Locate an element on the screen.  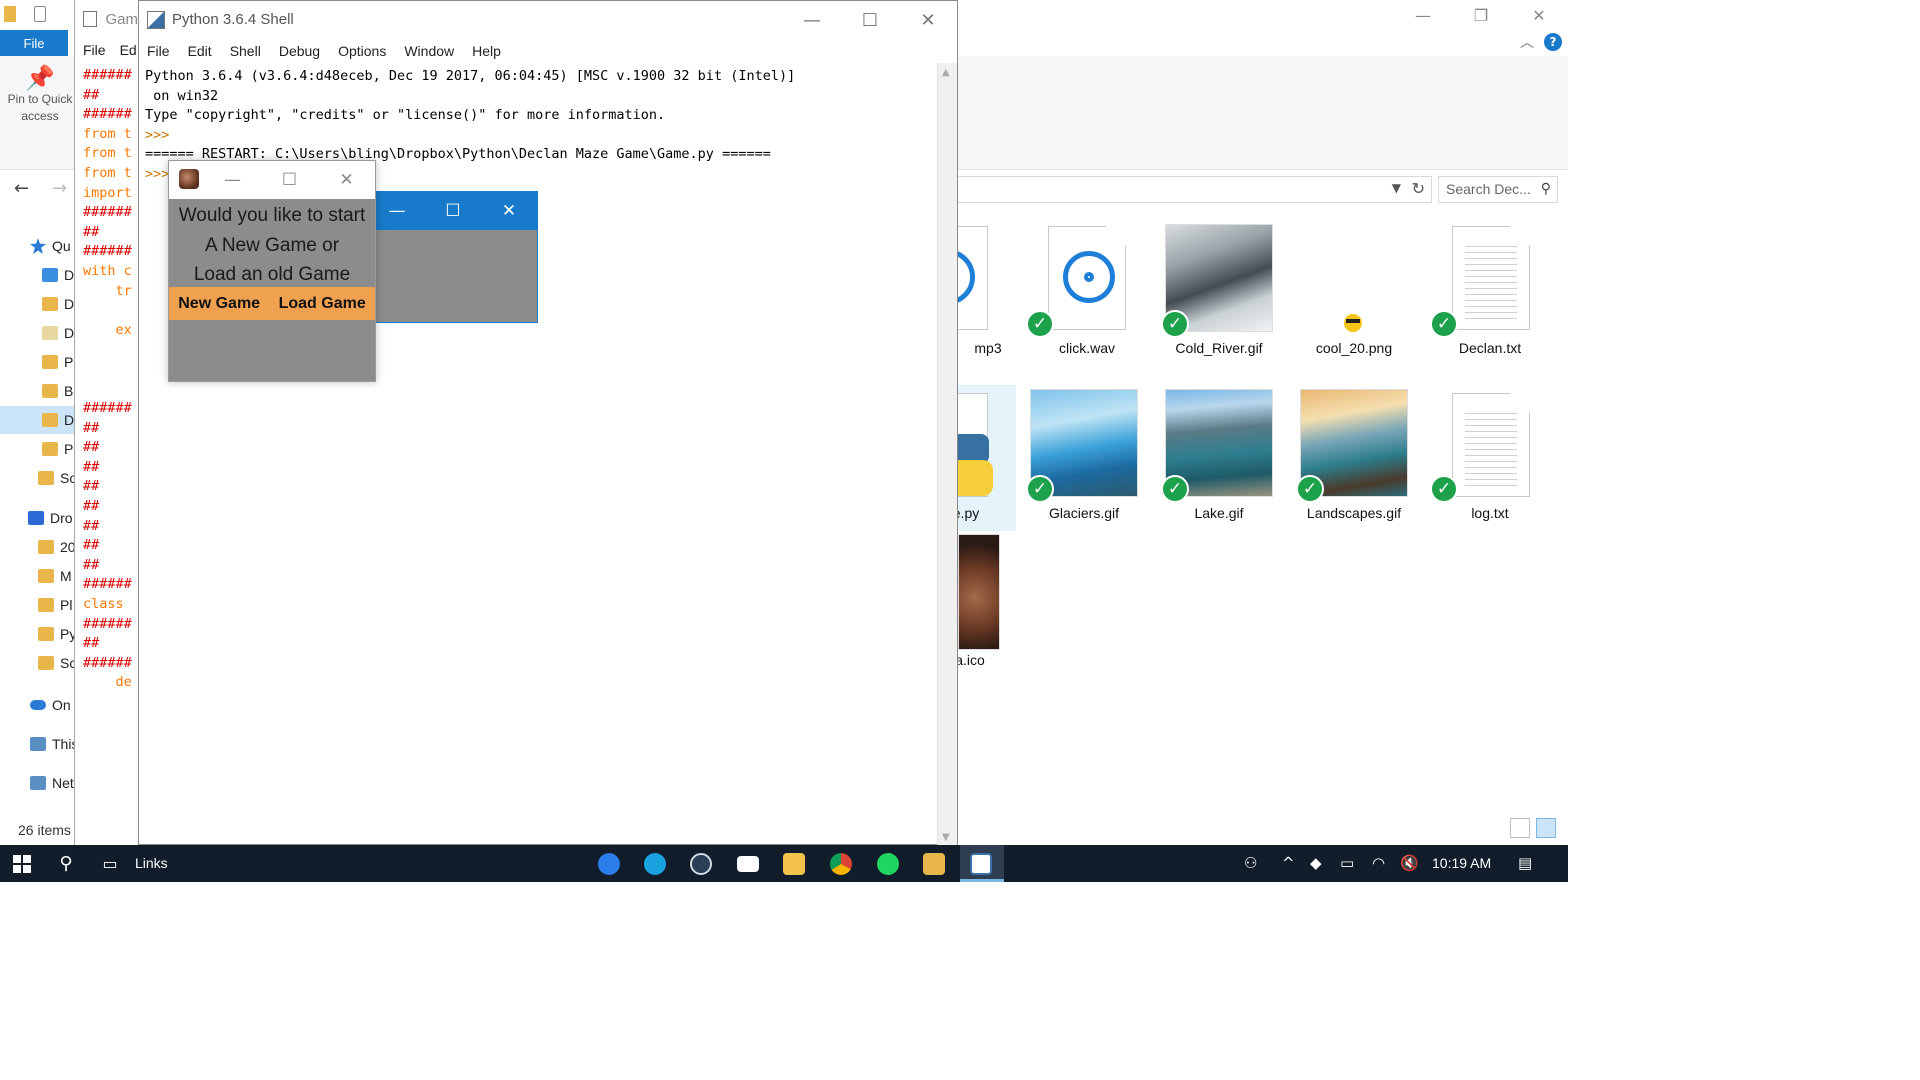
new-game-button: New Game is located at coordinates (219, 304).